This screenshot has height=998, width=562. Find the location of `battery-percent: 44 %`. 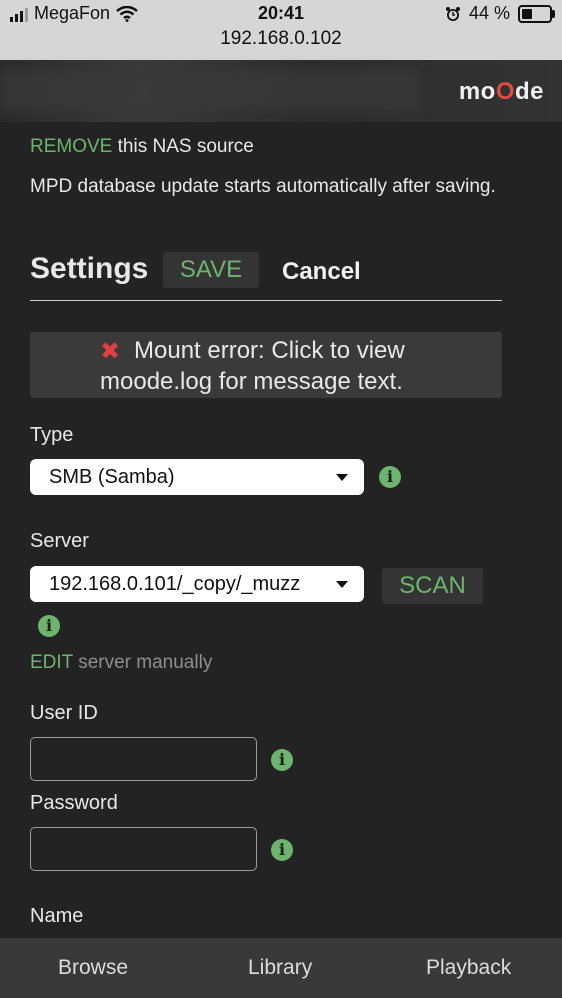

battery-percent: 44 % is located at coordinates (489, 13).